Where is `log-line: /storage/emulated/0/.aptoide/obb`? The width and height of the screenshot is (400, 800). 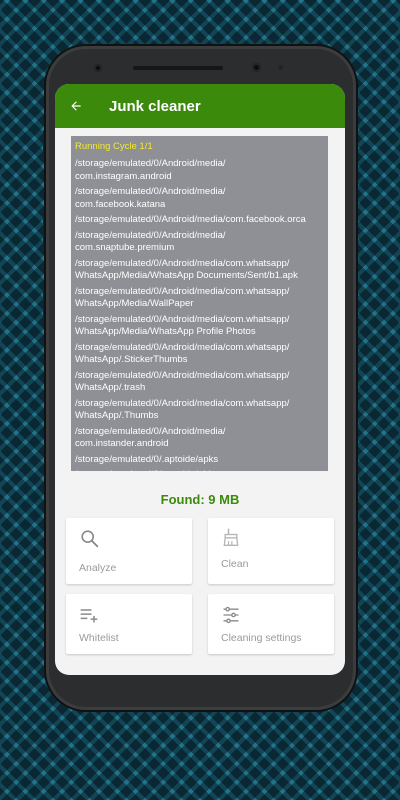 log-line: /storage/emulated/0/.aptoide/obb is located at coordinates (200, 470).